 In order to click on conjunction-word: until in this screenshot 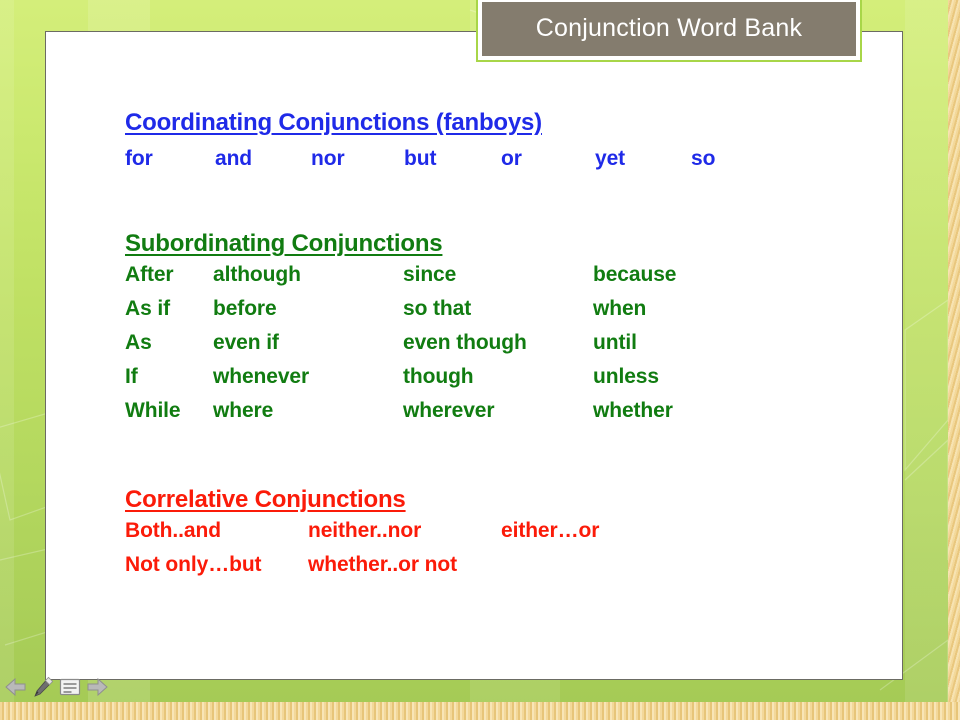, I will do `click(615, 342)`.